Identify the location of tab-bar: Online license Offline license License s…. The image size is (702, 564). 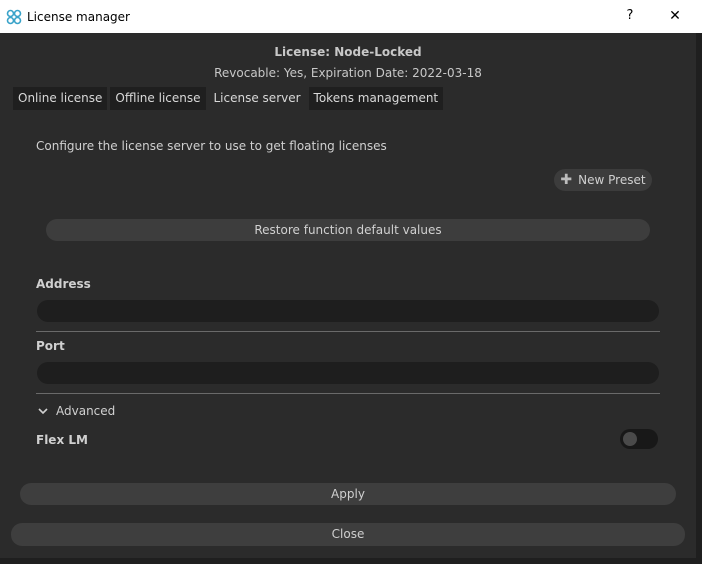
(228, 98).